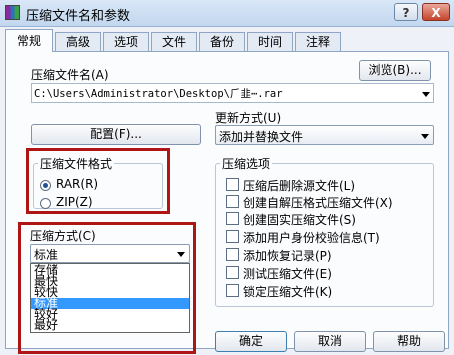  What do you see at coordinates (287, 273) in the screenshot?
I see `test-archive-label: 测试压缩文件(E)` at bounding box center [287, 273].